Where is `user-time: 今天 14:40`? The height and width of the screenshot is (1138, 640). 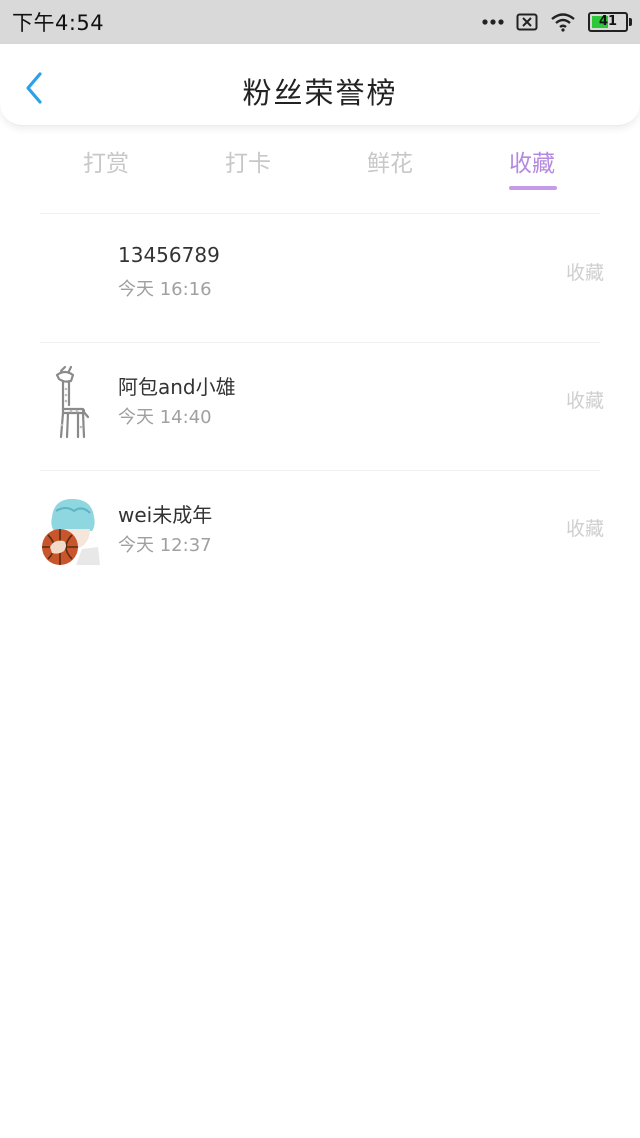
user-time: 今天 14:40 is located at coordinates (165, 417).